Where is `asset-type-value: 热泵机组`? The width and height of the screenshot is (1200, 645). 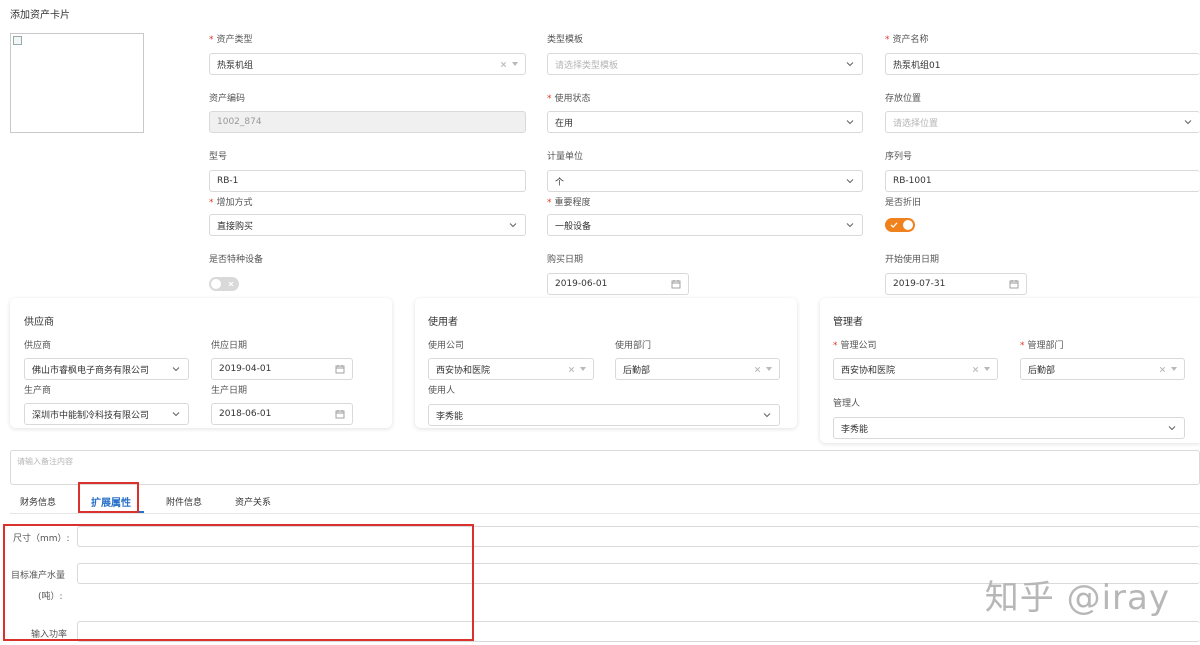
asset-type-value: 热泵机组 is located at coordinates (235, 65).